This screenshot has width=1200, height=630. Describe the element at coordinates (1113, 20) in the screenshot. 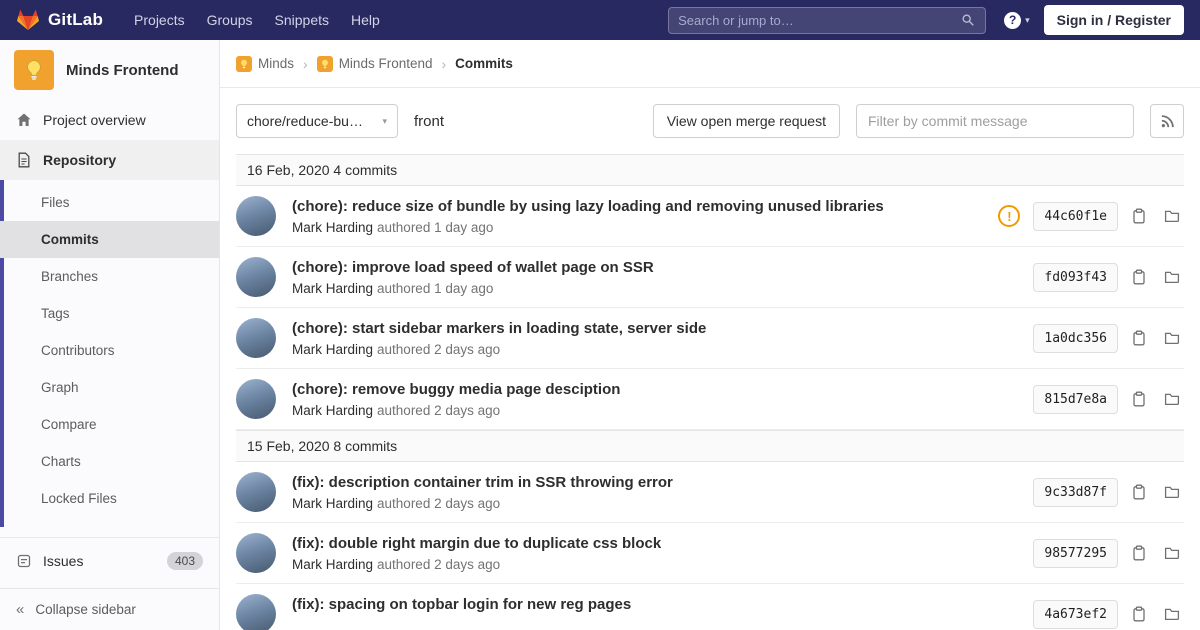

I see `sign-in-register-button: Sign in / Register` at that location.